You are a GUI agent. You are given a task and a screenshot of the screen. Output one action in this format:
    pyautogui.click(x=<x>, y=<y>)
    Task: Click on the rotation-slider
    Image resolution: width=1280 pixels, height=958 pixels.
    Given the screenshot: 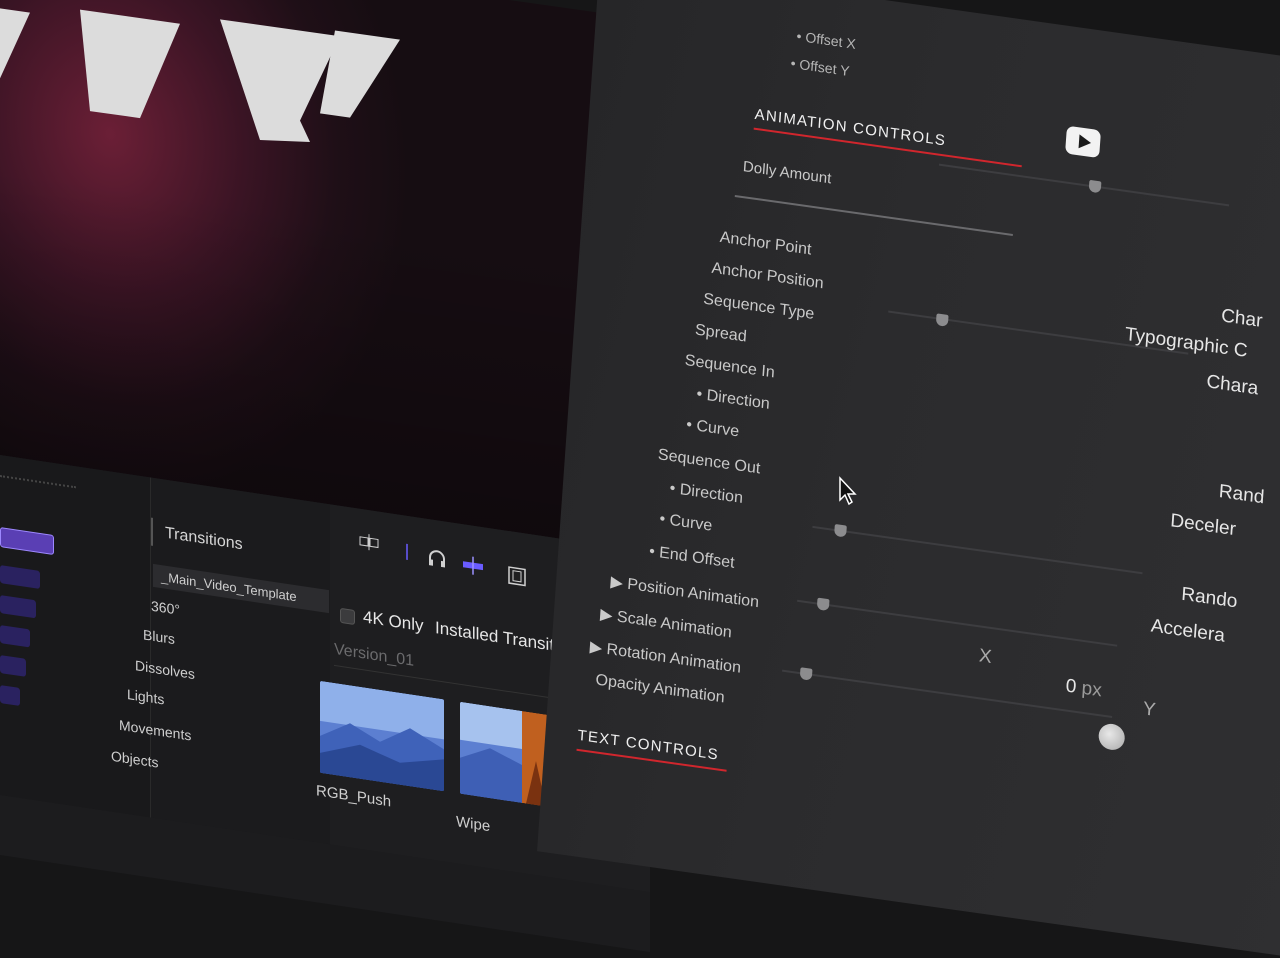 What is the action you would take?
    pyautogui.click(x=957, y=623)
    